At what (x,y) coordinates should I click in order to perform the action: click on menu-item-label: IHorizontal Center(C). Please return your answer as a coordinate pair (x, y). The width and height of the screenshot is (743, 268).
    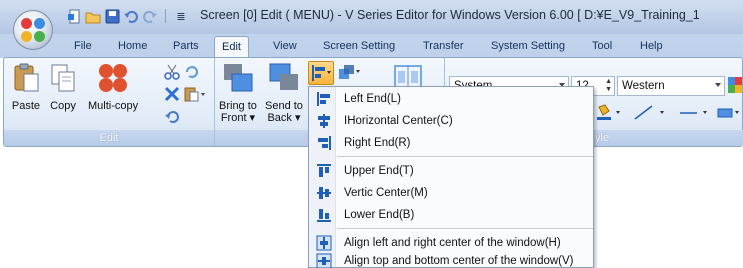
    Looking at the image, I should click on (398, 120).